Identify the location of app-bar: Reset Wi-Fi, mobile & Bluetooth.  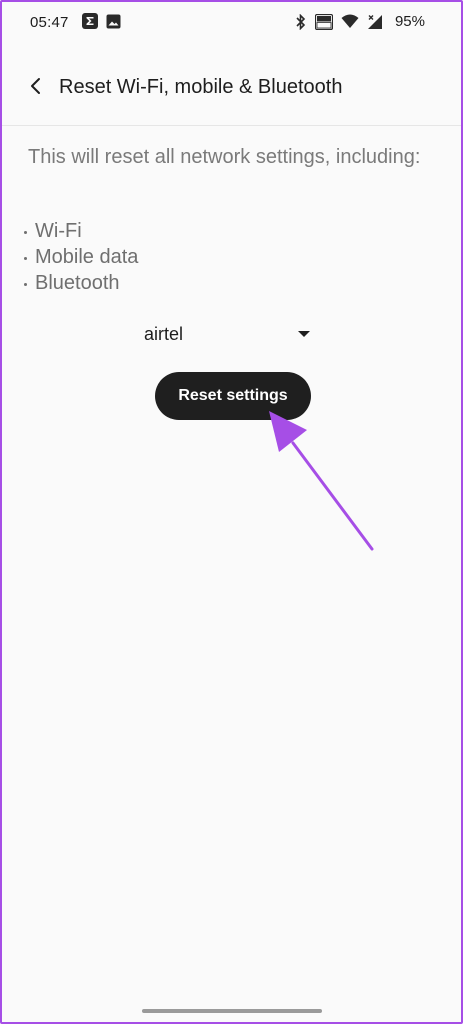
(231, 88).